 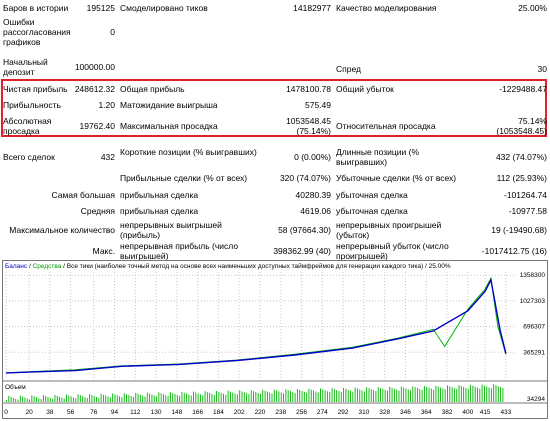 I want to click on bars-value: 195125, so click(x=100, y=8).